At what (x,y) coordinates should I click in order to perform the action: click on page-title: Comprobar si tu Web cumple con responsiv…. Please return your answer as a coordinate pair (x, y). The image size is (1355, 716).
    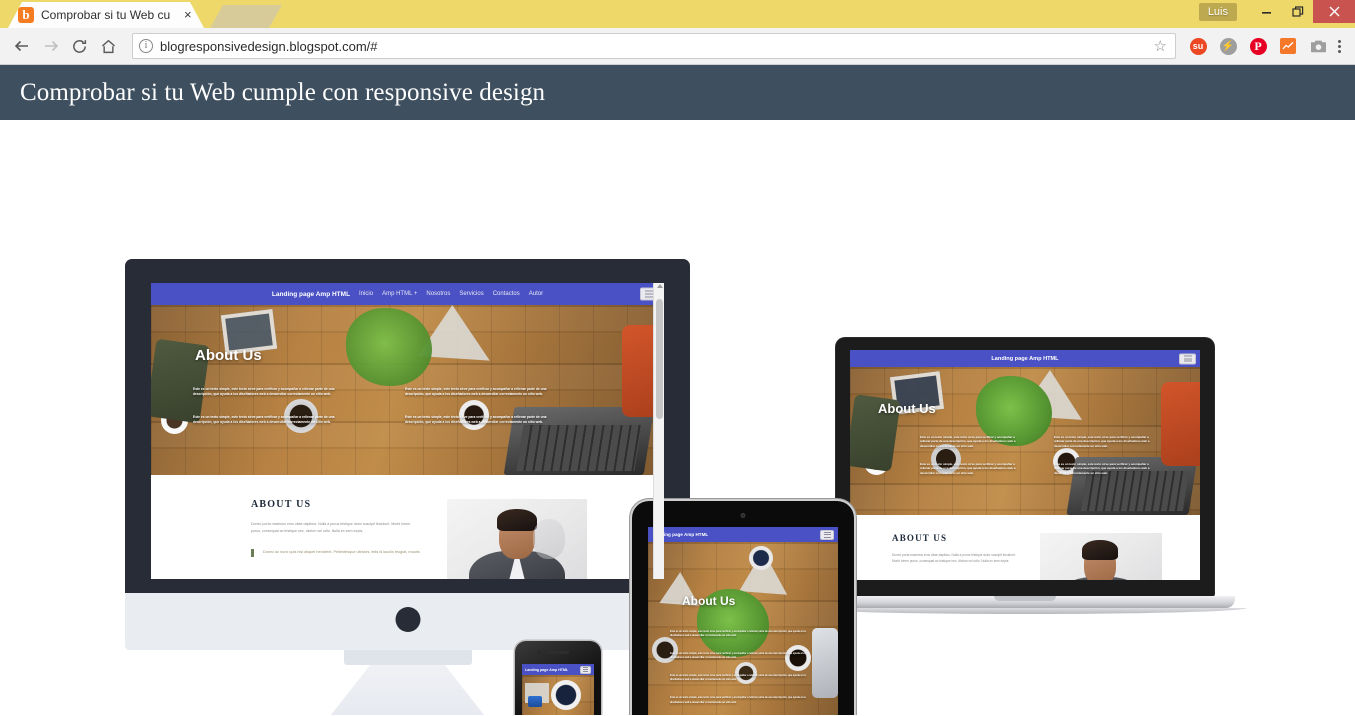
    Looking at the image, I should click on (283, 92).